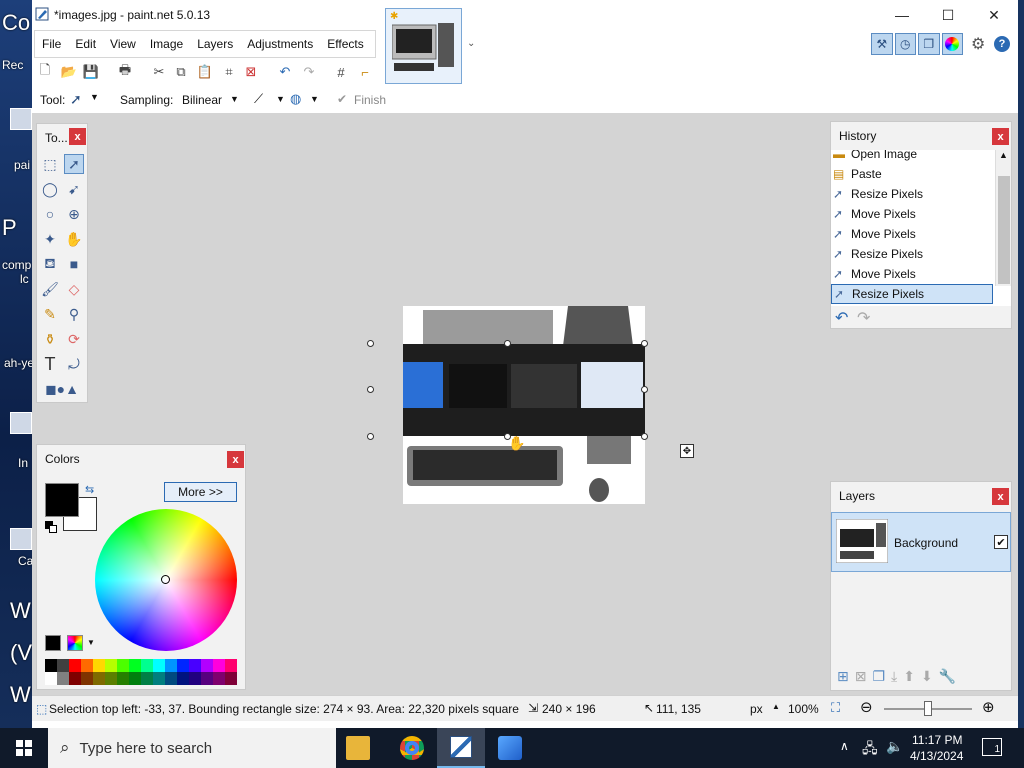 The height and width of the screenshot is (768, 1024). What do you see at coordinates (74, 189) in the screenshot?
I see `move-selection-icon: ➹` at bounding box center [74, 189].